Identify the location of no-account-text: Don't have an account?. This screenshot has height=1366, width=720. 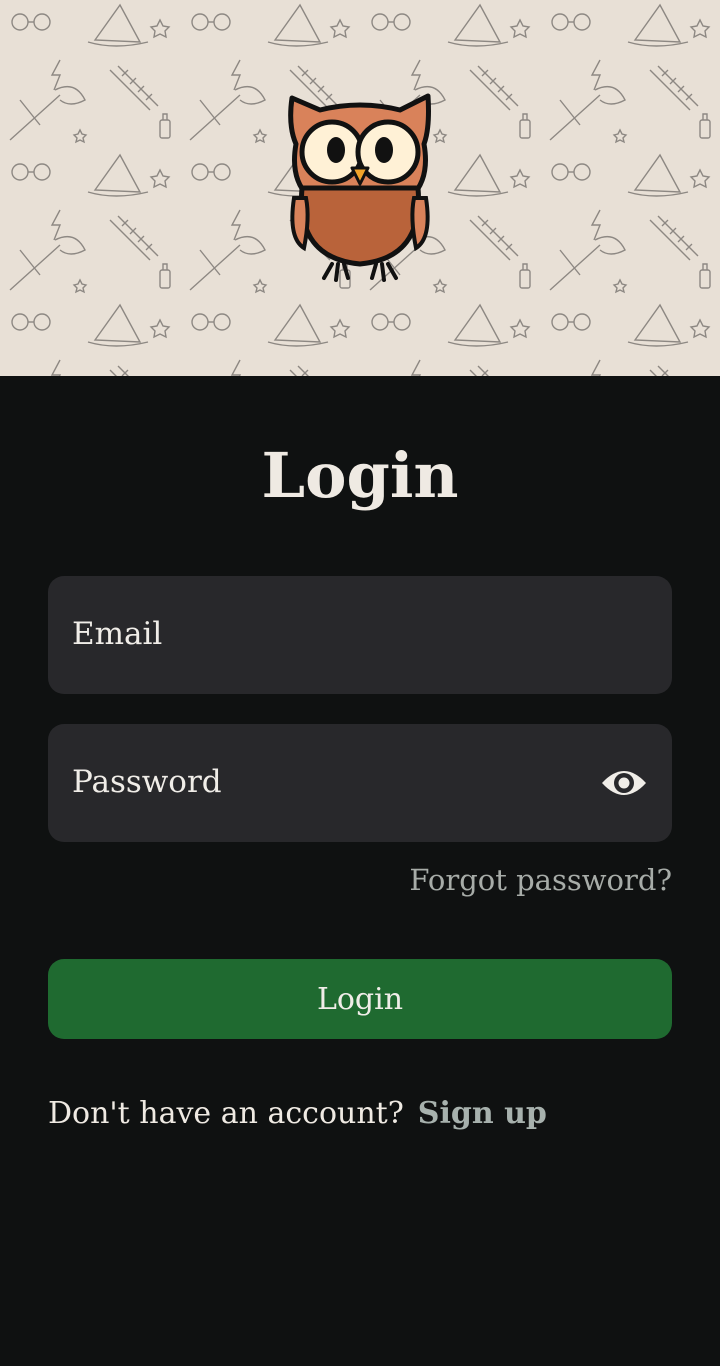
(226, 1113).